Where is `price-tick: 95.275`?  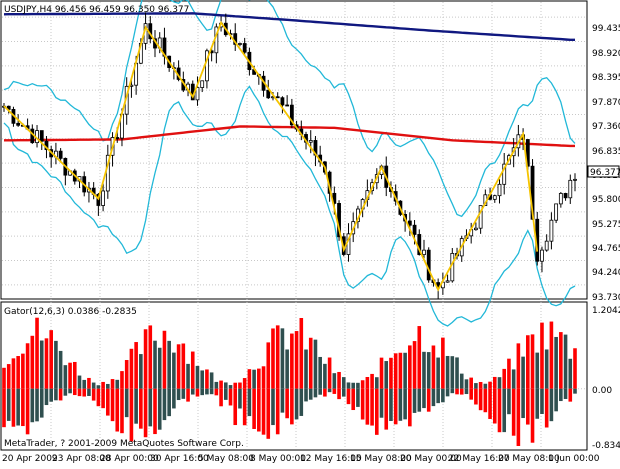
price-tick: 95.275 is located at coordinates (606, 225).